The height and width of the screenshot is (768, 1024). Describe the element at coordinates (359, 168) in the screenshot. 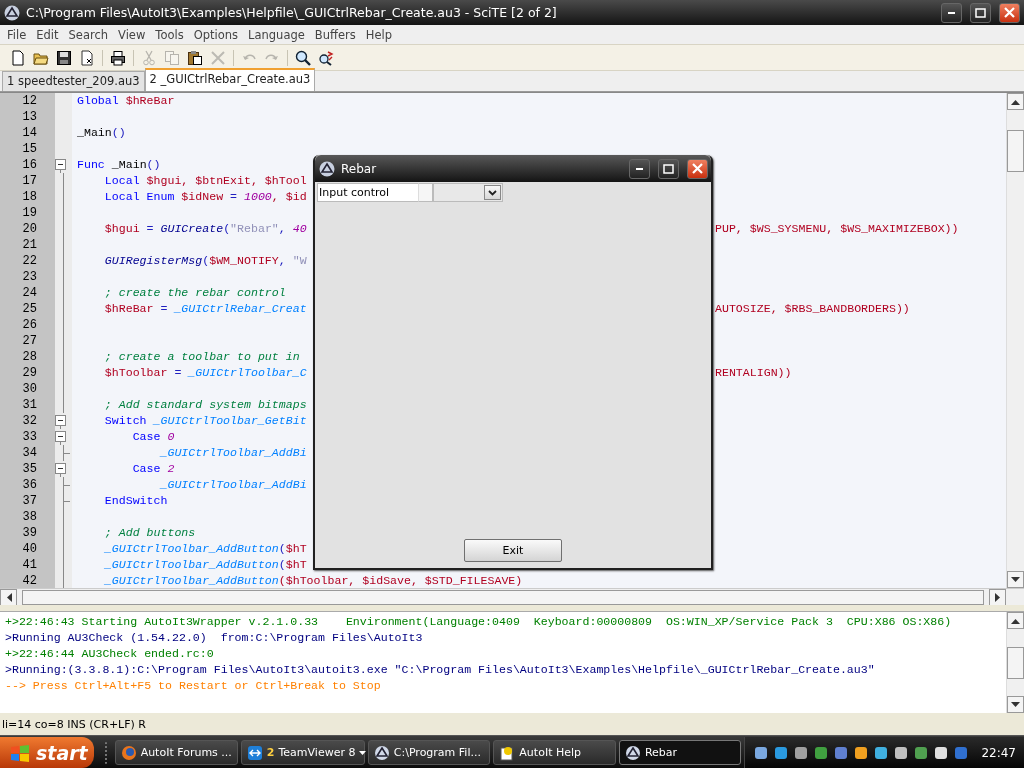

I see `dialog-title: Rebar` at that location.